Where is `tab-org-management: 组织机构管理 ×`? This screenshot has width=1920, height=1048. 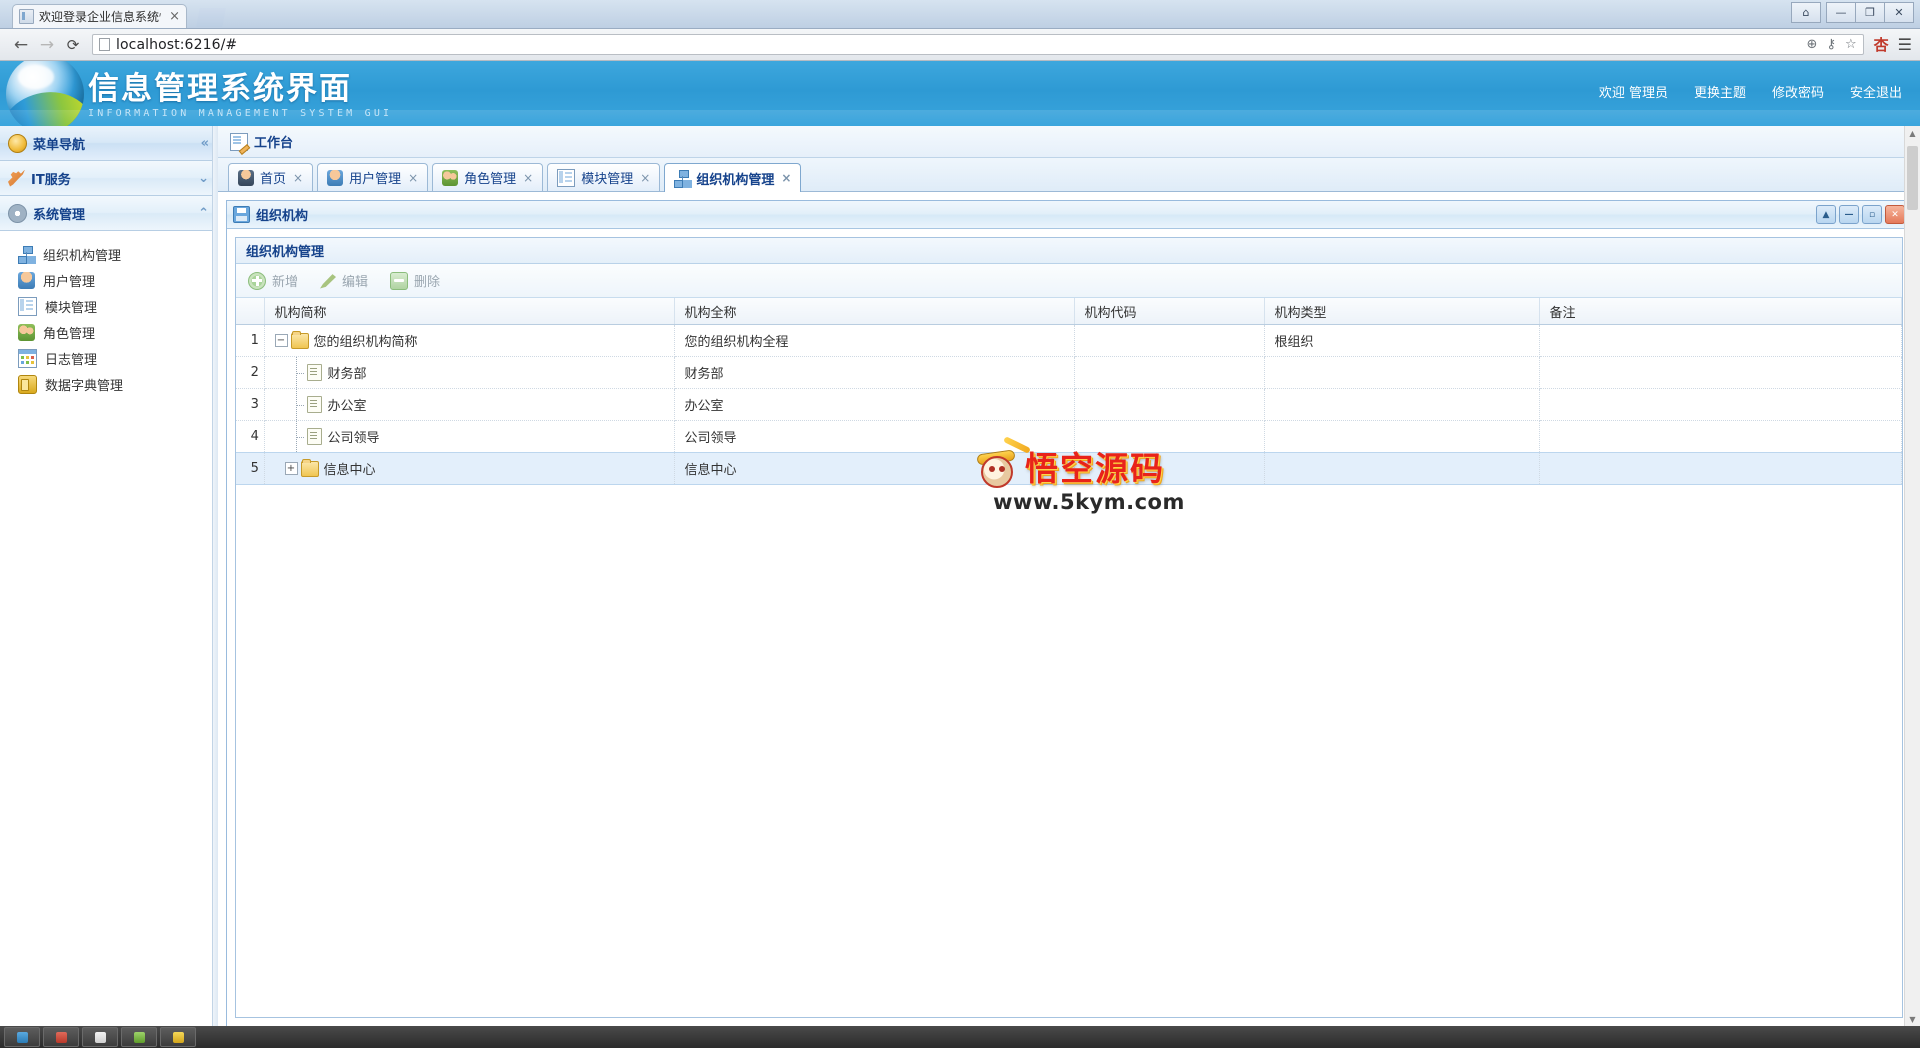
tab-org-management: 组织机构管理 × is located at coordinates (733, 177).